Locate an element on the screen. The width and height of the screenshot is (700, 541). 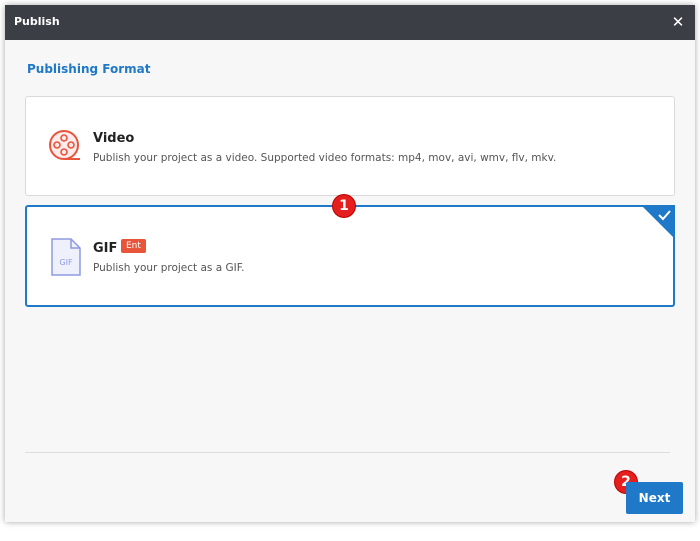
annotation-marker-1: 1 is located at coordinates (344, 206).